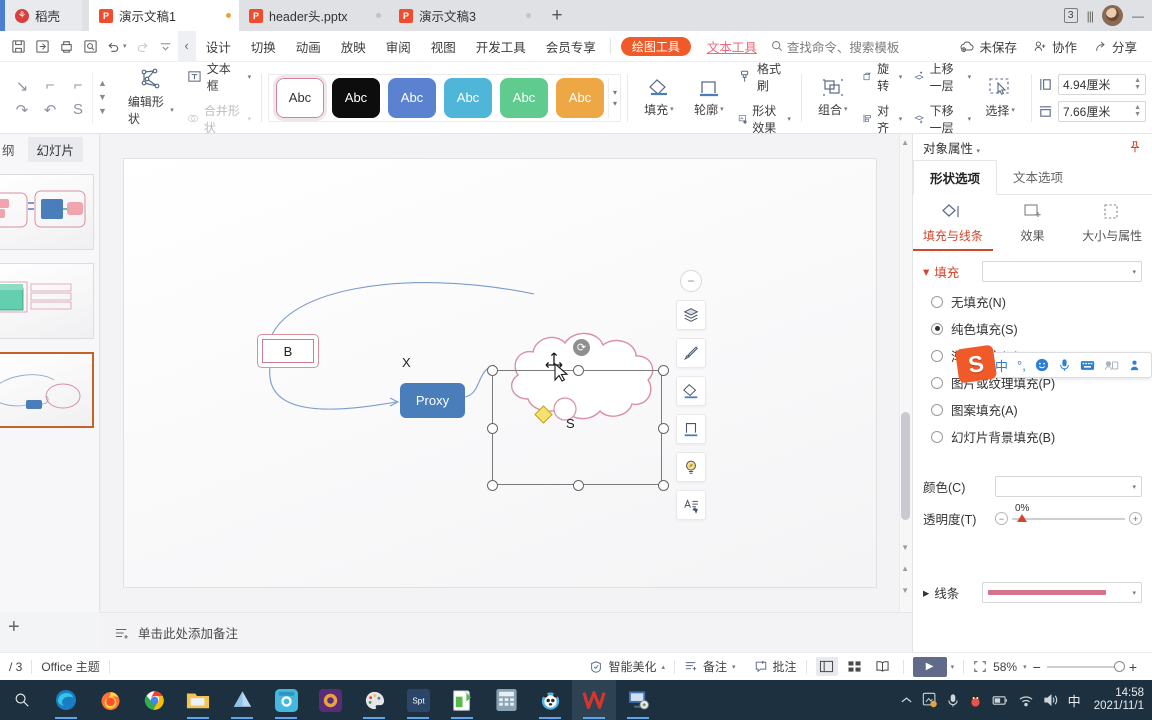  I want to click on line-color-dropdown: ▾, so click(1062, 592).